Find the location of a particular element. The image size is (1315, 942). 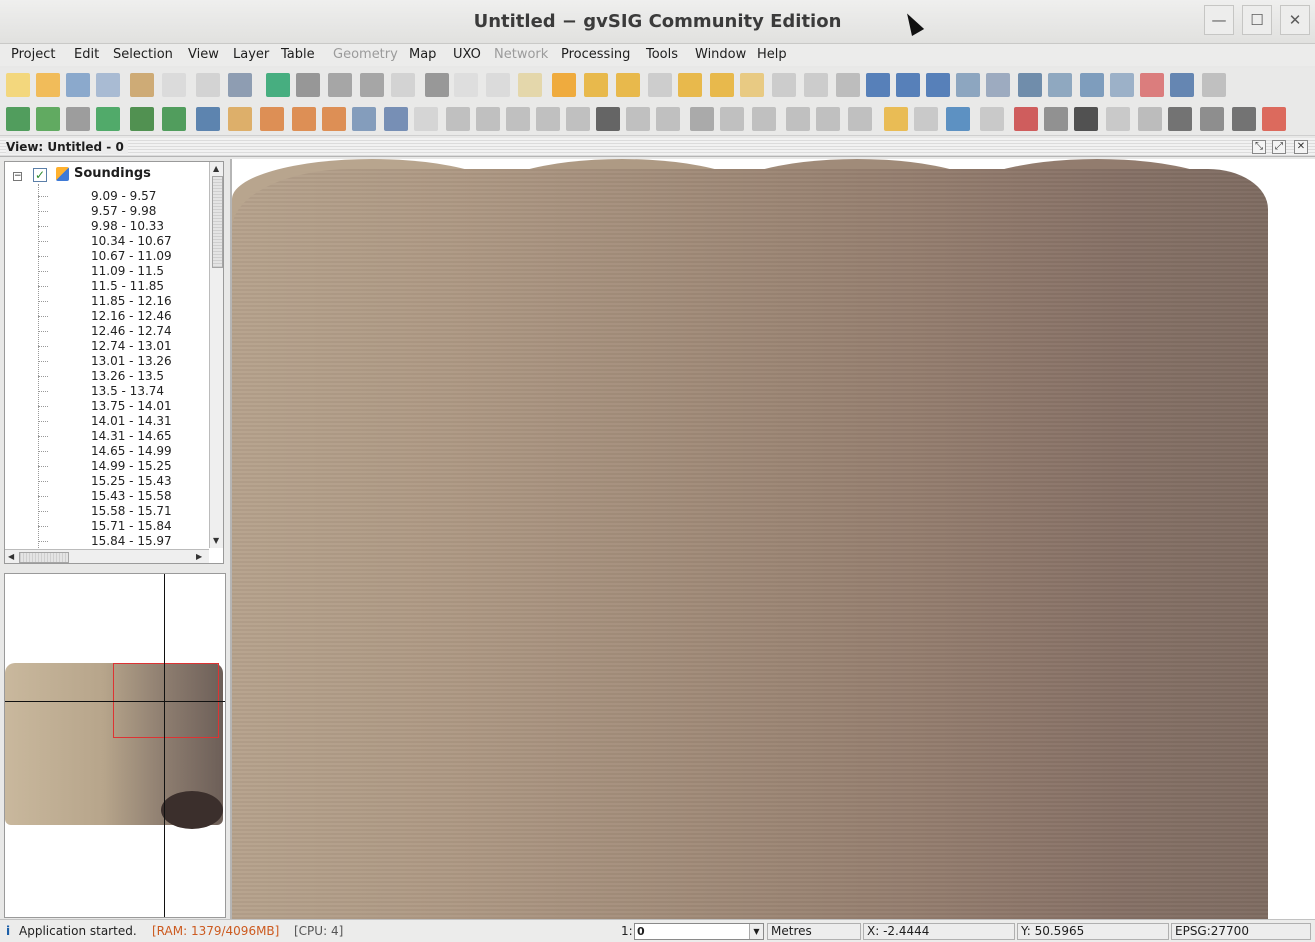

layer-b-icon is located at coordinates (784, 85).